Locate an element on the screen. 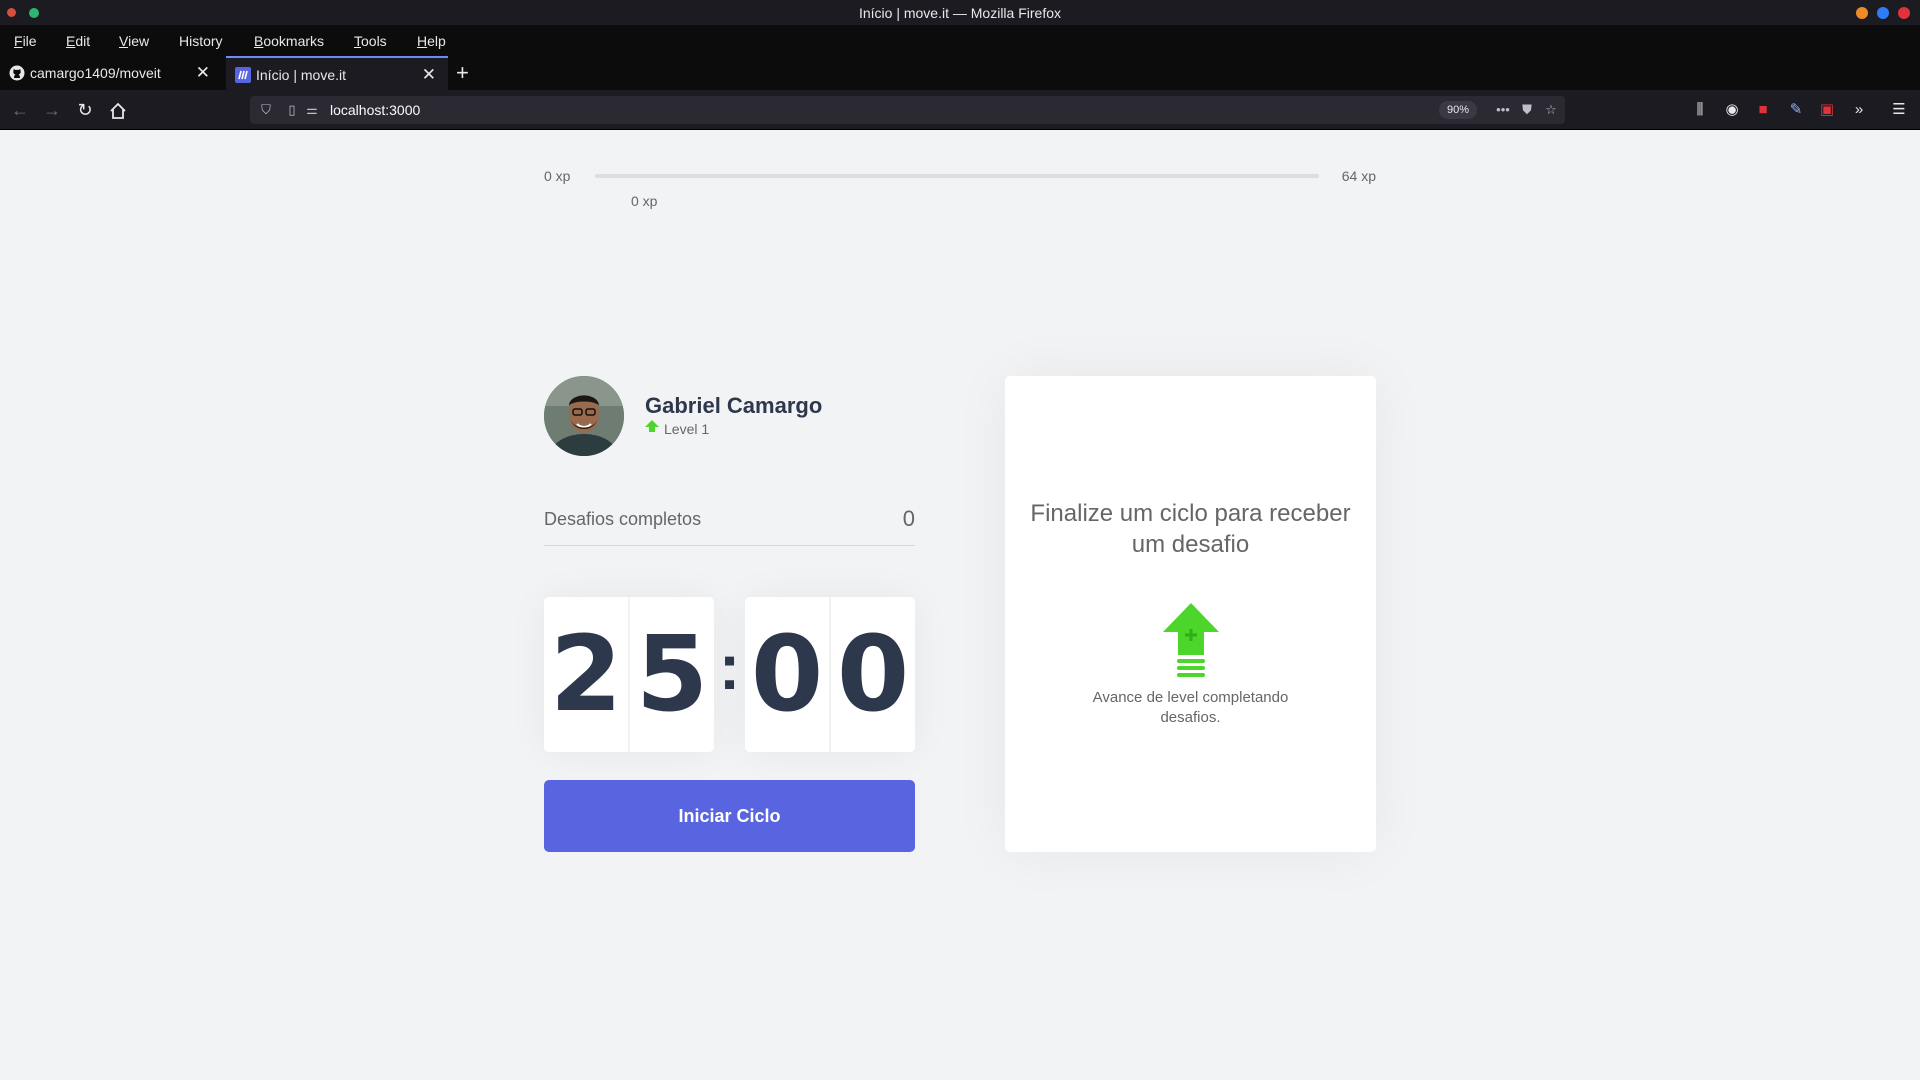  tab-bar: camargo1409/moveit ✕ Início | move.it ✕ is located at coordinates (960, 73).